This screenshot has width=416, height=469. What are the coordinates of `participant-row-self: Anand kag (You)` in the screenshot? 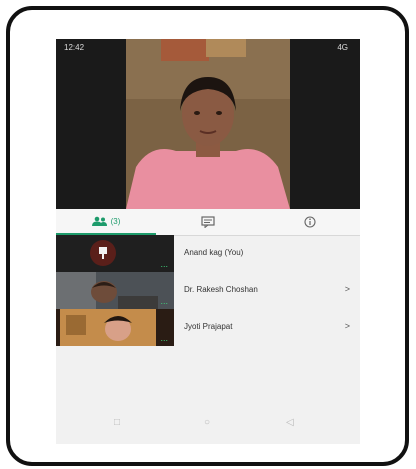 It's located at (267, 253).